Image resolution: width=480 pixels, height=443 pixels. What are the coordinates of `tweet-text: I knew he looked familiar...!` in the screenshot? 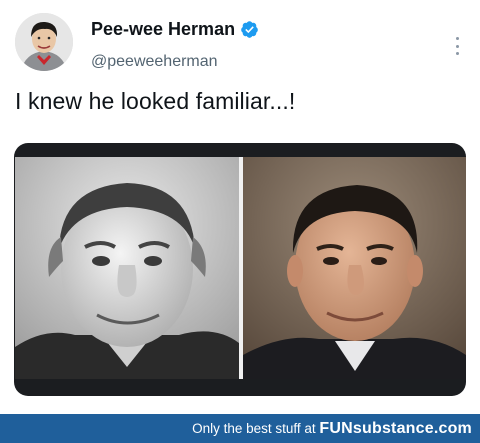 It's located at (155, 101).